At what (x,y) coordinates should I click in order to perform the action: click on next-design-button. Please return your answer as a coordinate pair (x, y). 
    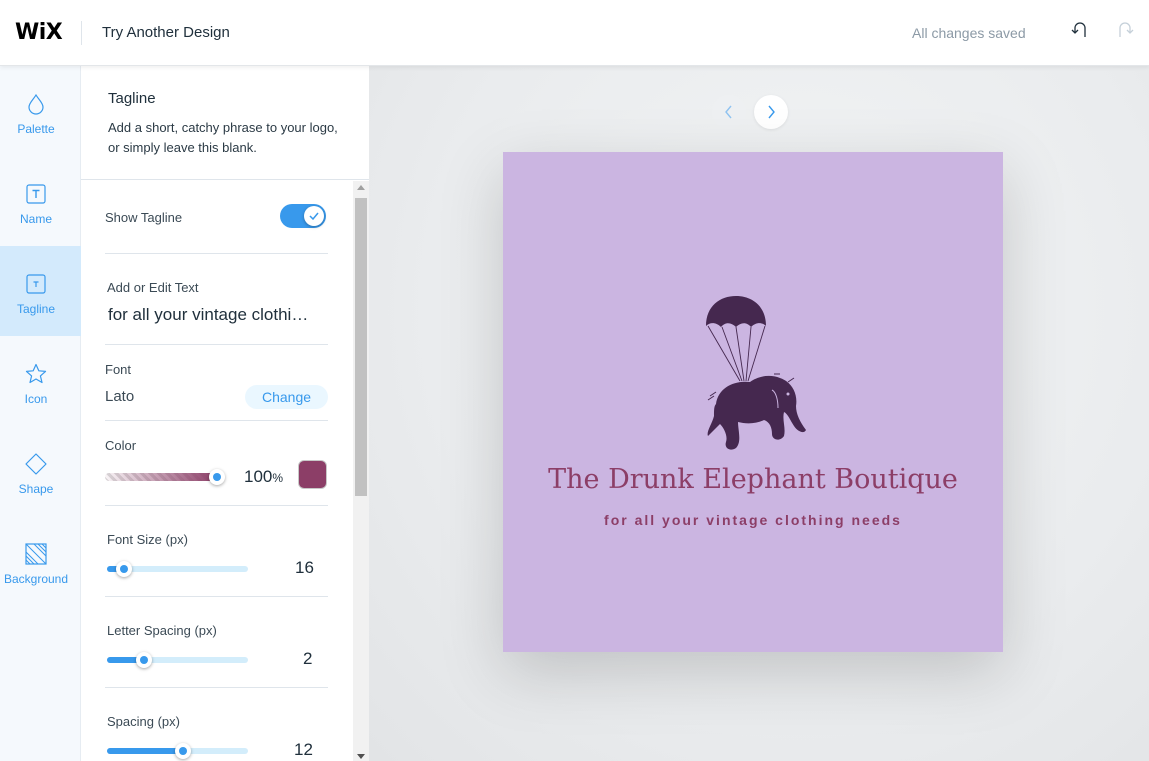
    Looking at the image, I should click on (771, 112).